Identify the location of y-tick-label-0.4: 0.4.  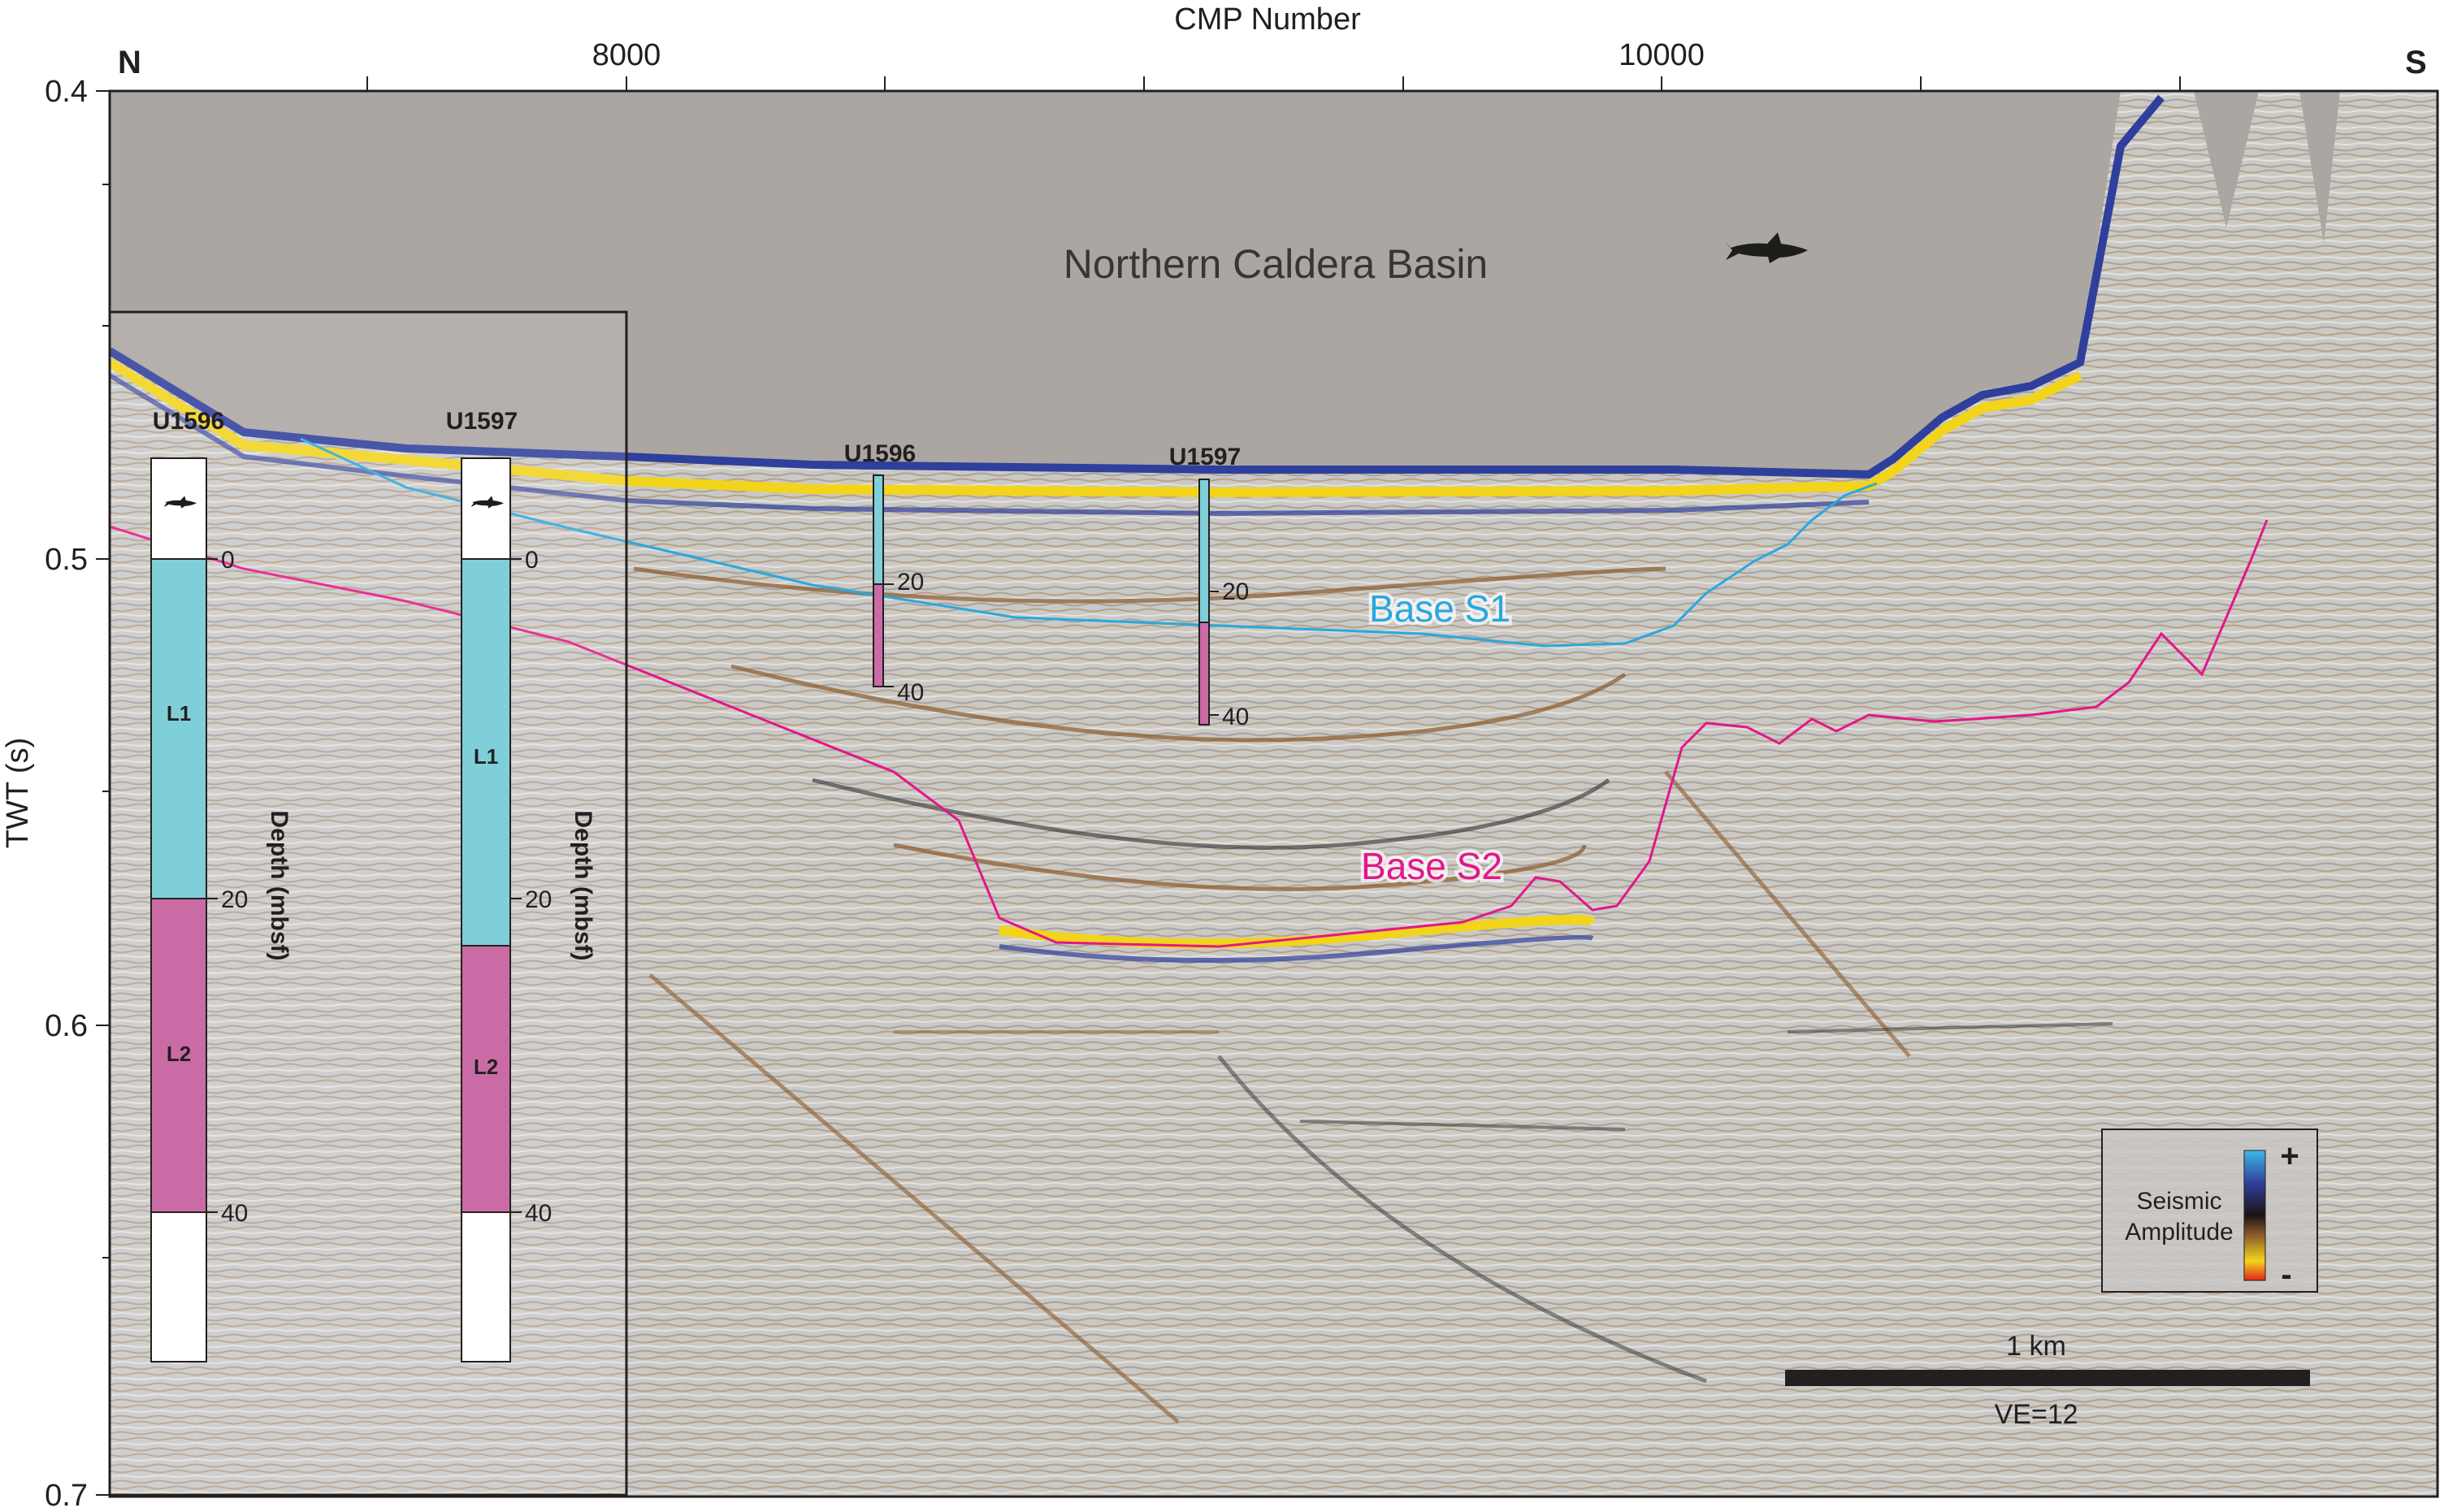
(66, 92).